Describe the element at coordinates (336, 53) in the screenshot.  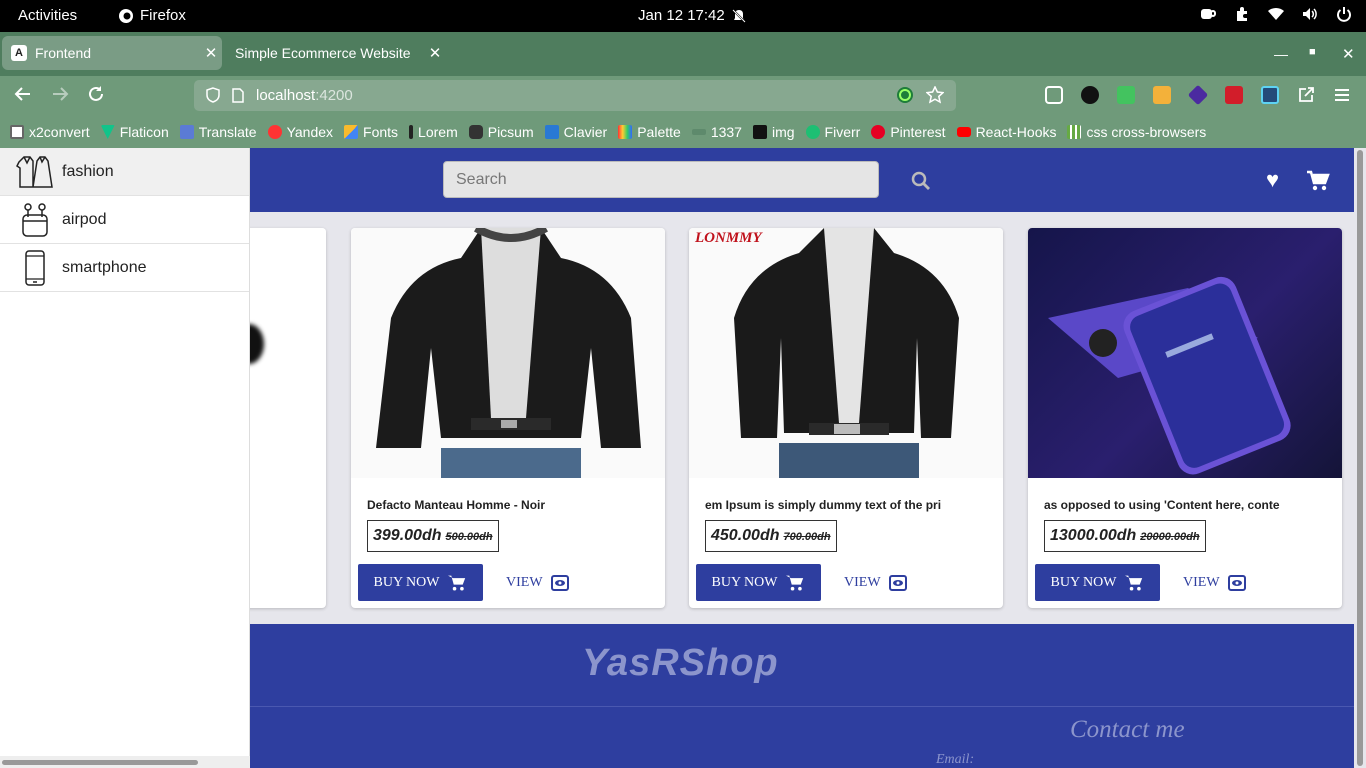
I see `tab-ecommerce: Simple Ecommerce Website ✕` at that location.